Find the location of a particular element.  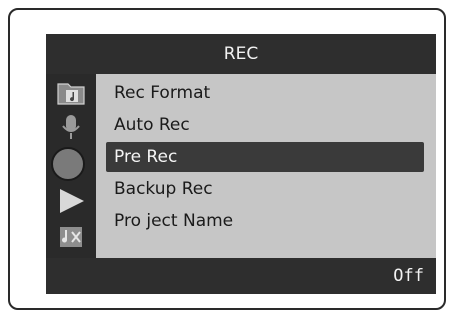

setting-value: Off is located at coordinates (408, 276).